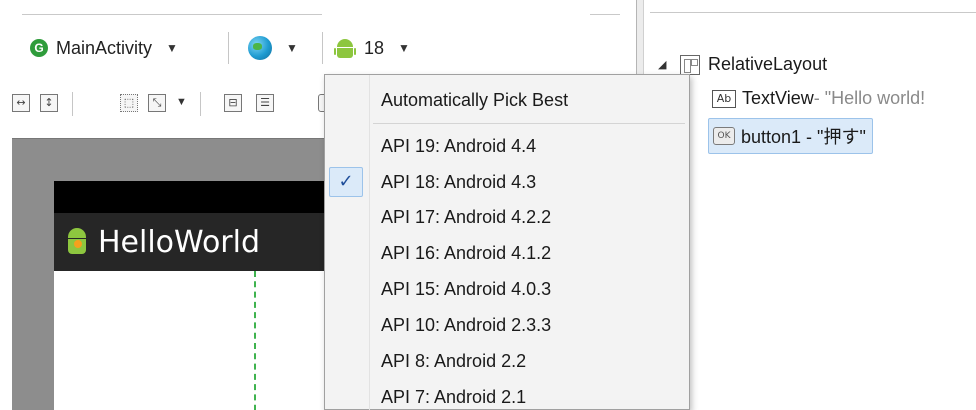 This screenshot has height=410, width=976. I want to click on menu-item-label: API 15: Android 4.0.3, so click(466, 288).